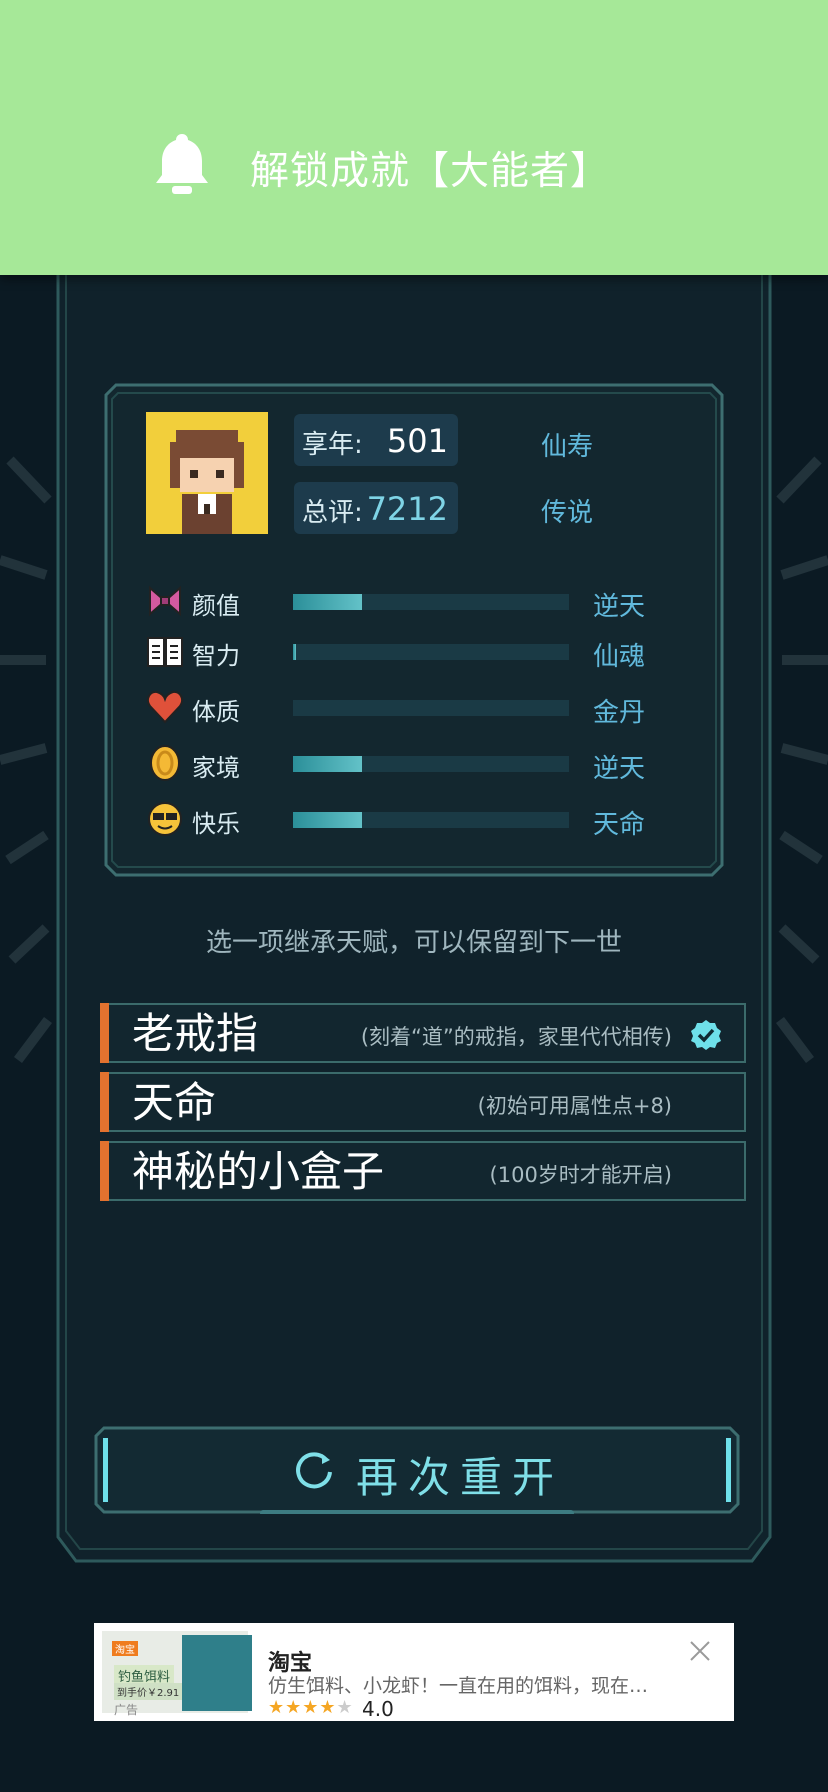 Image resolution: width=828 pixels, height=1792 pixels. I want to click on heart-icon, so click(165, 707).